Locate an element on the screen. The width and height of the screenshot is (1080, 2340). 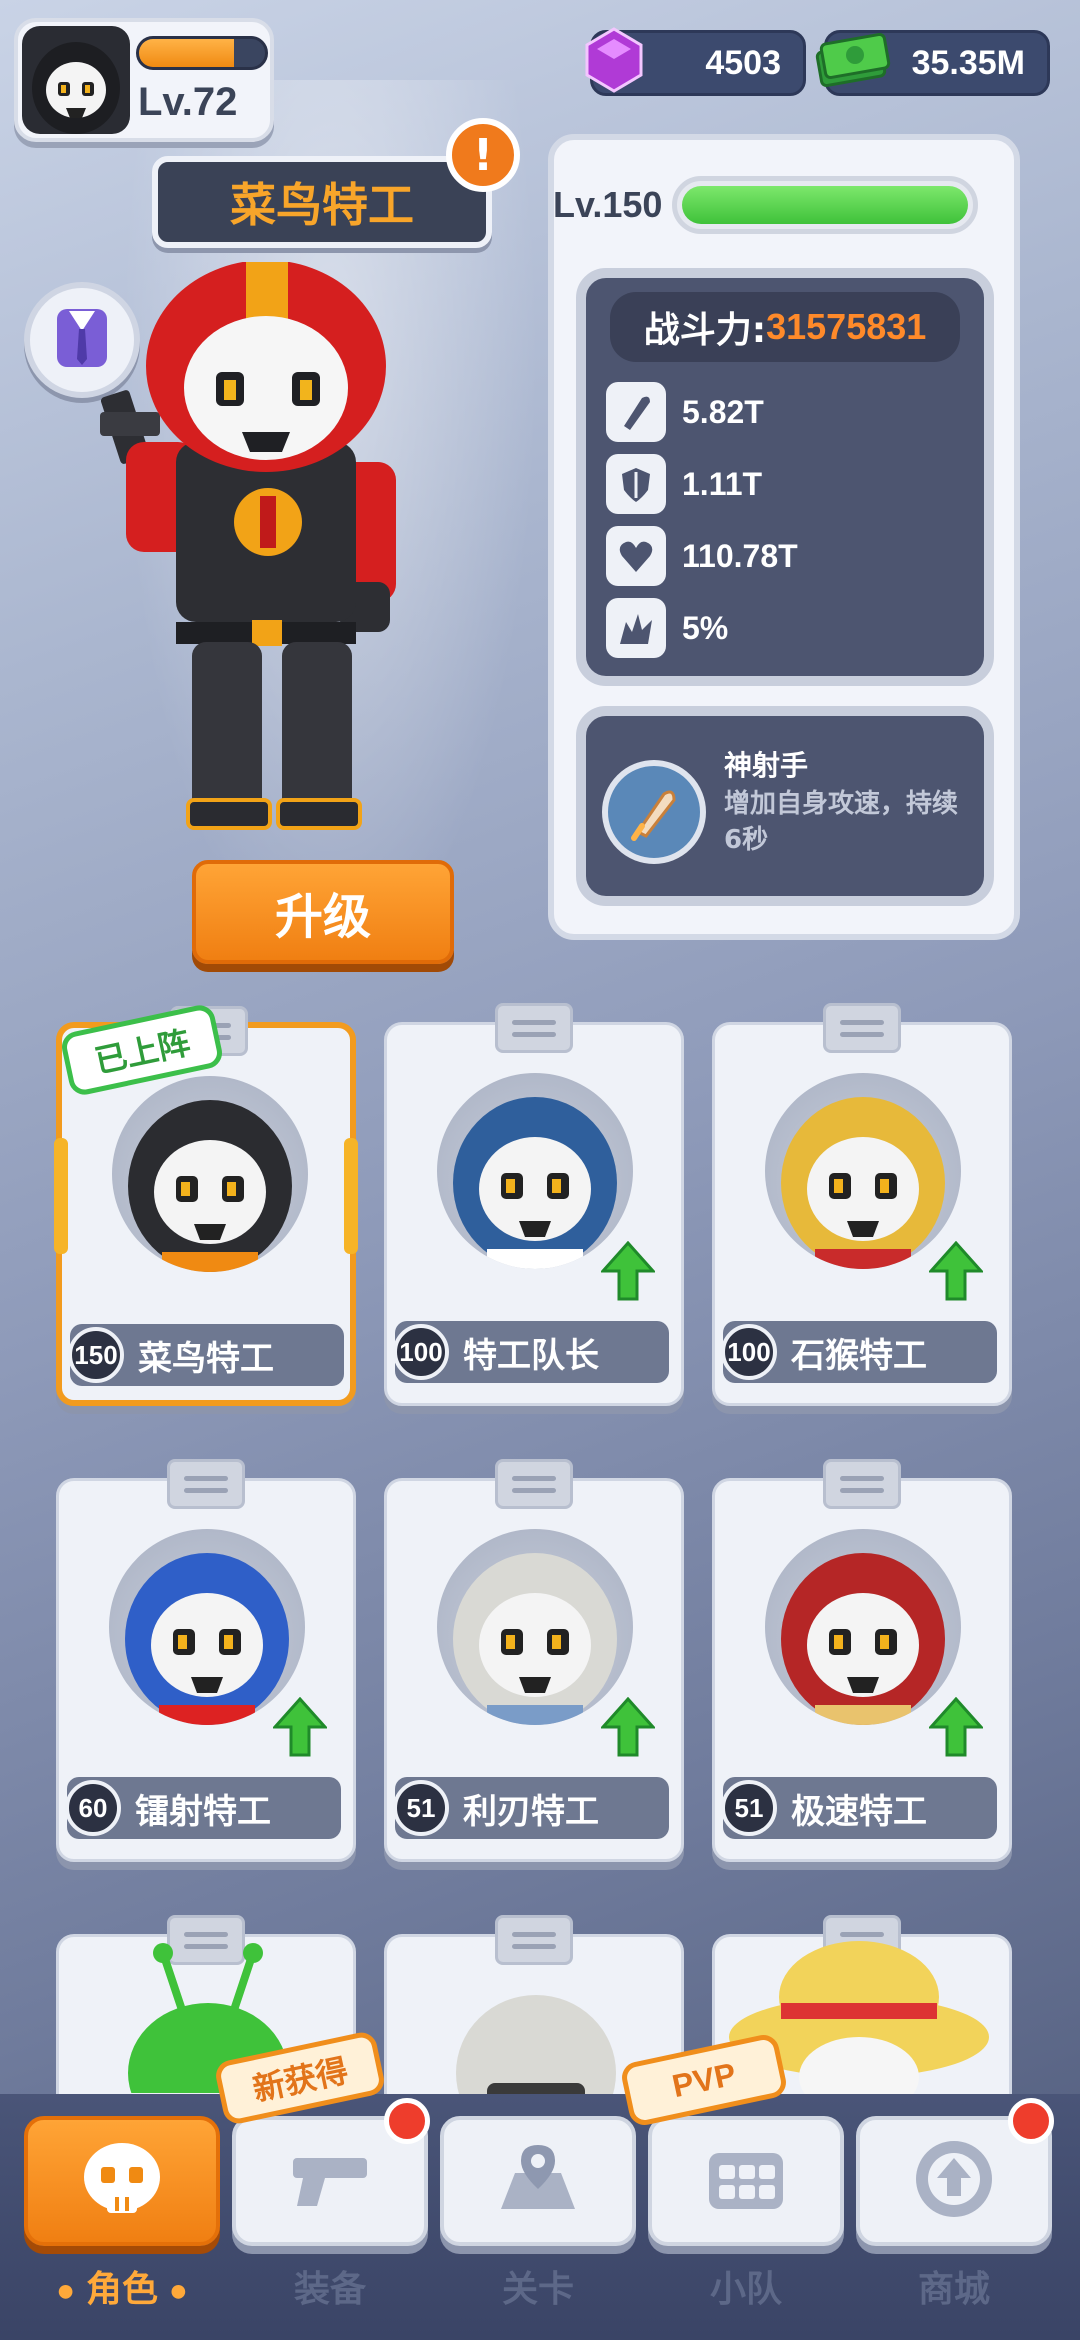
agent-card: 51 利刃特工 is located at coordinates (534, 1660).